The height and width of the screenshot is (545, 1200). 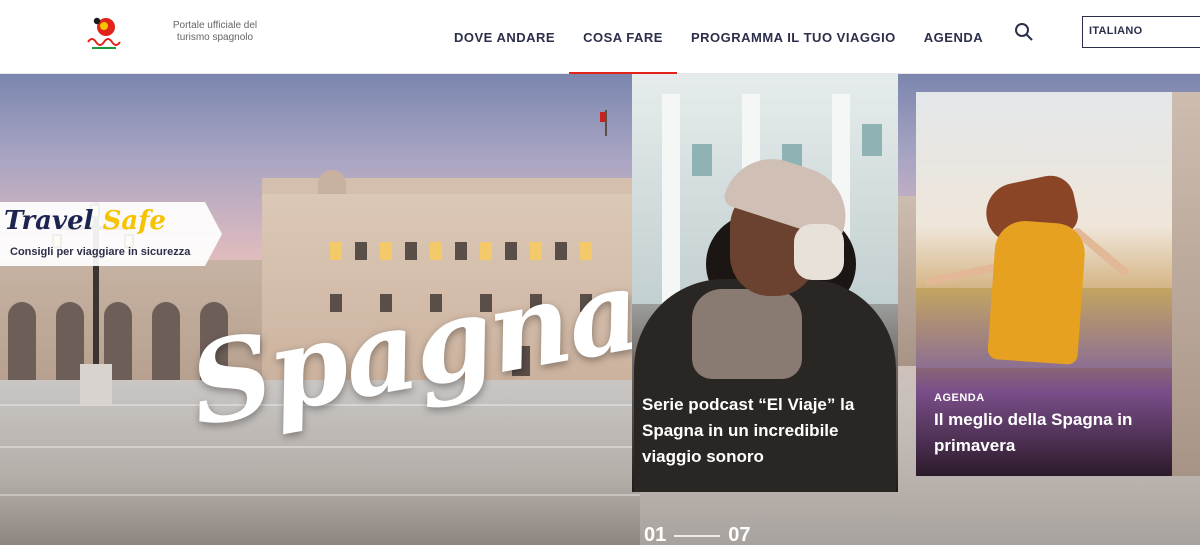 I want to click on safe-word: Safe, so click(x=134, y=221).